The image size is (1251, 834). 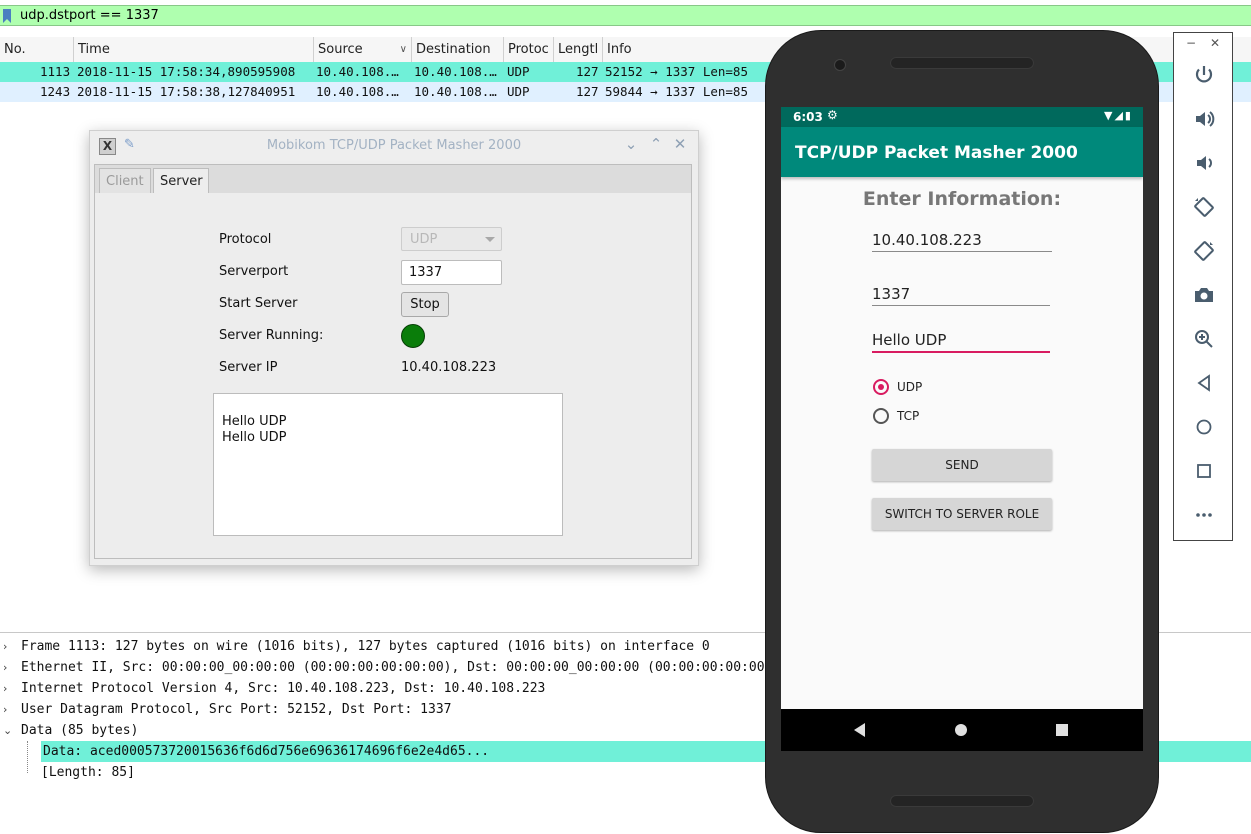 What do you see at coordinates (7, 730) in the screenshot?
I see `collapse-arrow-icon: ⌄` at bounding box center [7, 730].